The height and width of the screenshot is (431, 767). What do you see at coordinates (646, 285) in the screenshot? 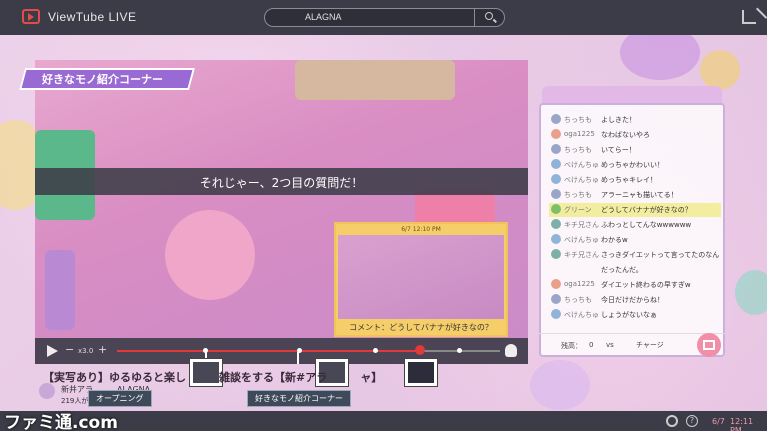
I see `chat-text: ダイエット終わるの早すぎw` at bounding box center [646, 285].